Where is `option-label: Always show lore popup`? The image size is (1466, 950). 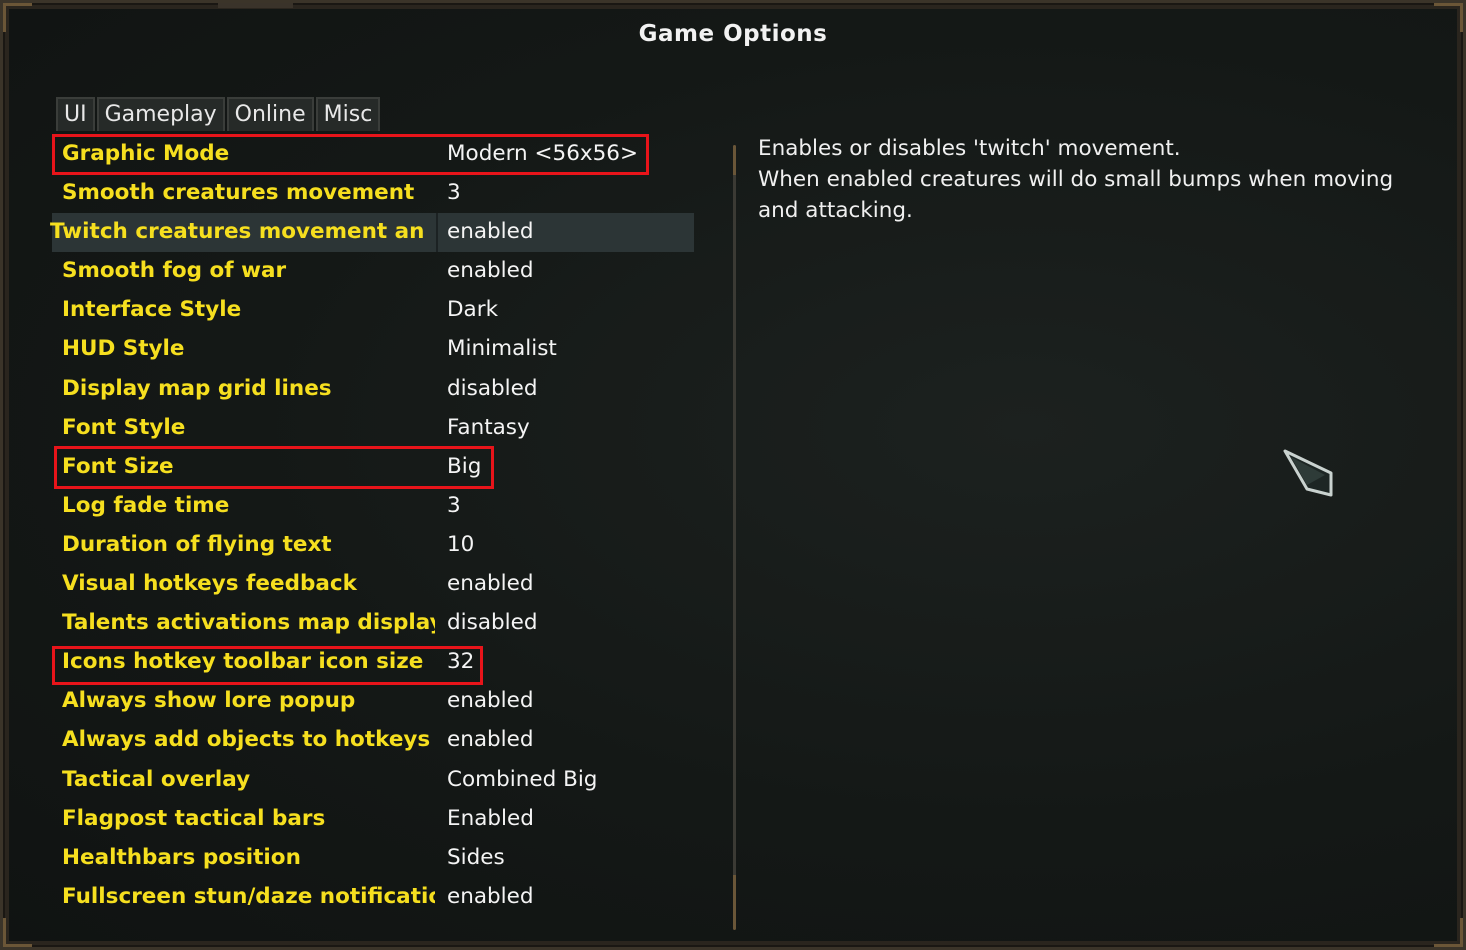 option-label: Always show lore popup is located at coordinates (209, 701).